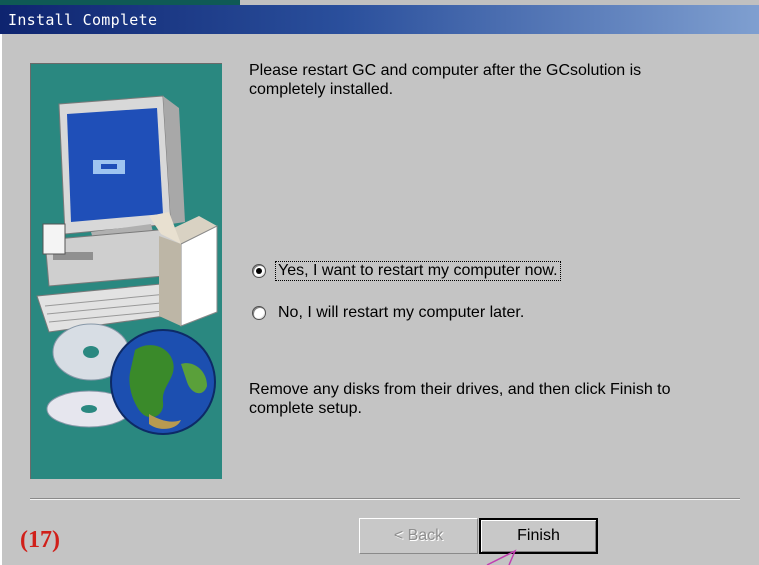 The width and height of the screenshot is (759, 565). What do you see at coordinates (501, 557) in the screenshot?
I see `pointer-arrow-icon` at bounding box center [501, 557].